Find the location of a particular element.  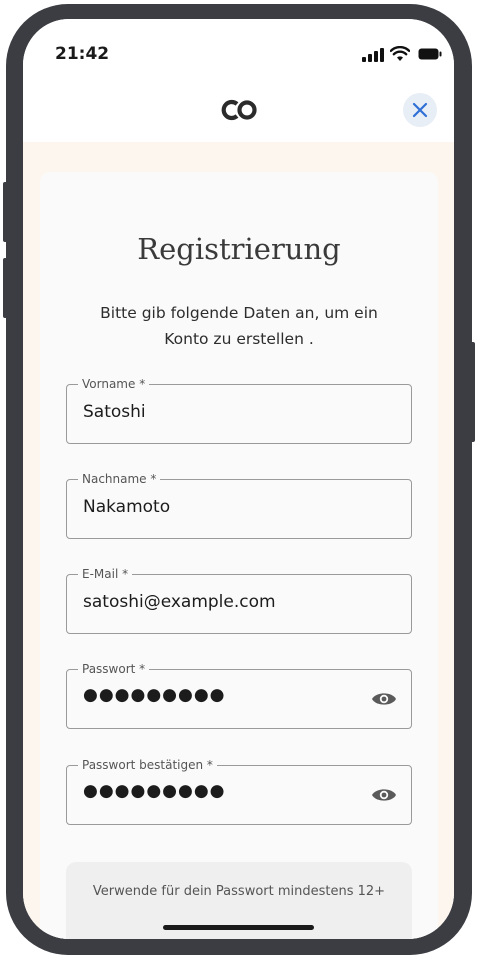

field-label: Vorname * is located at coordinates (114, 384).